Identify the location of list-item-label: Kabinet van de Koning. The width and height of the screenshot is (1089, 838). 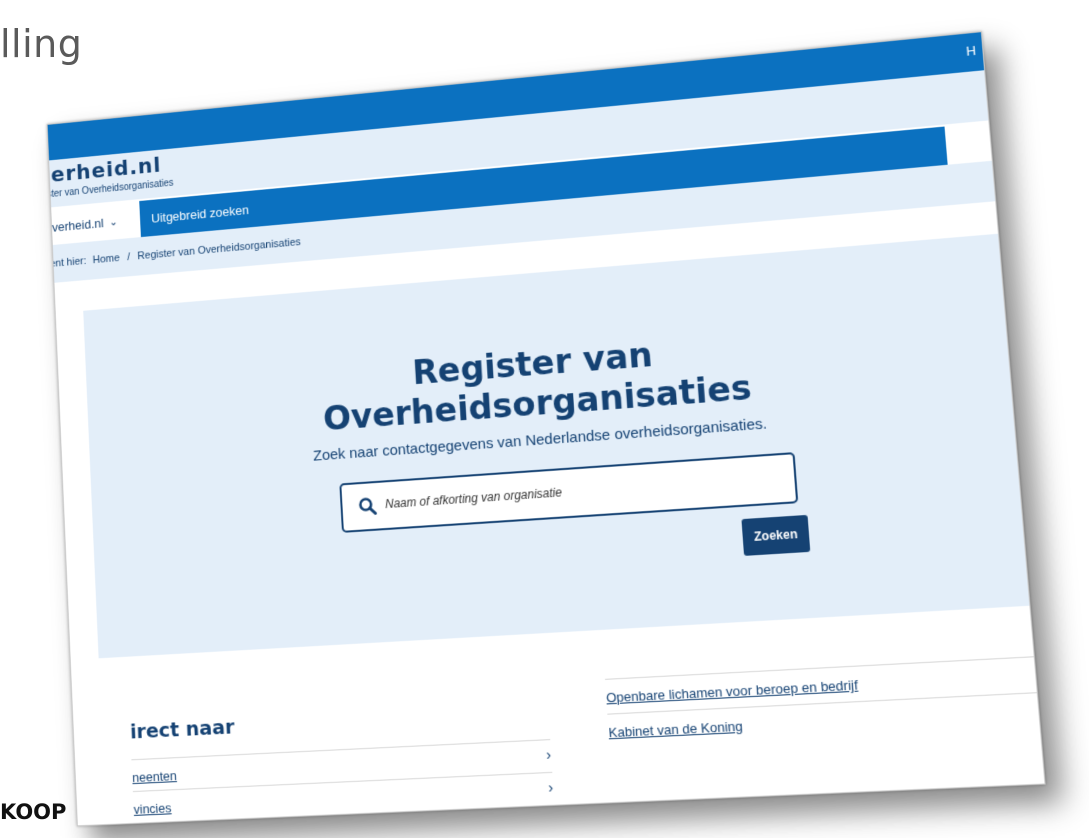
(676, 729).